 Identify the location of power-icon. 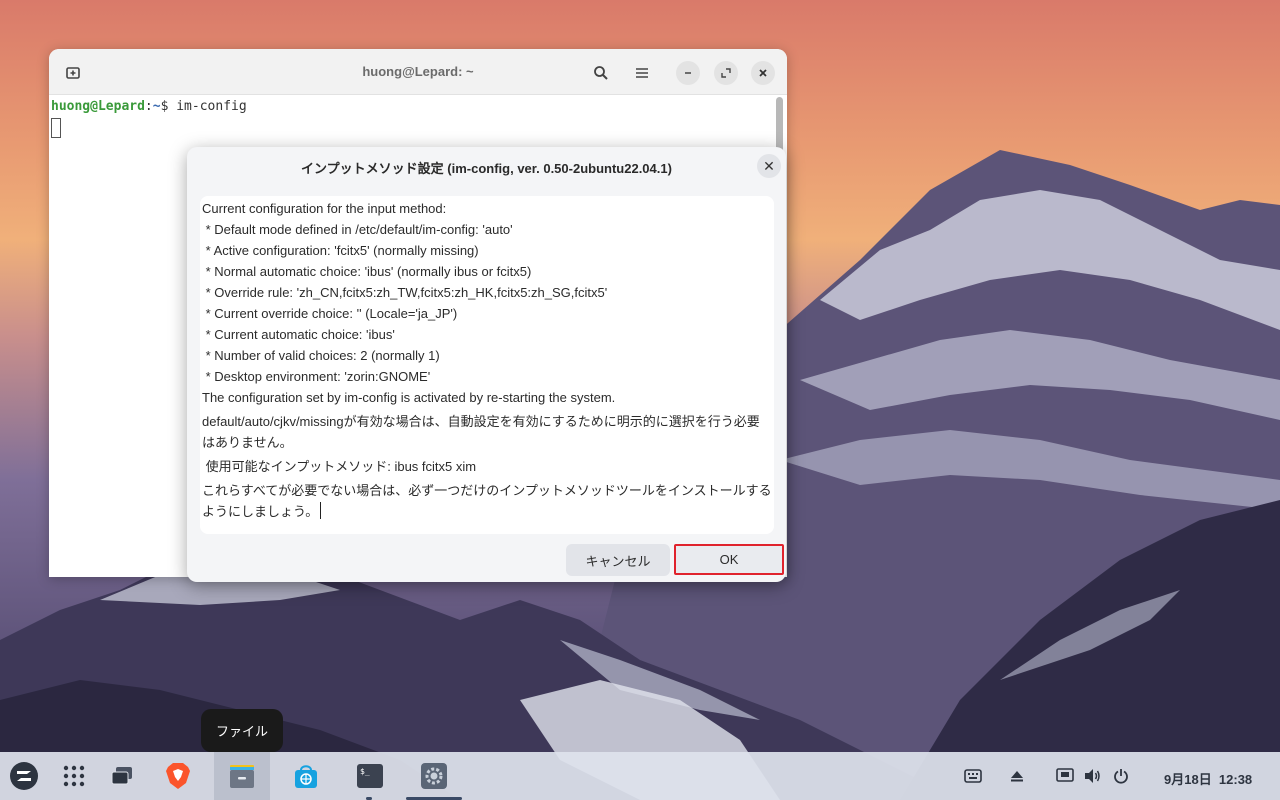
(1121, 776).